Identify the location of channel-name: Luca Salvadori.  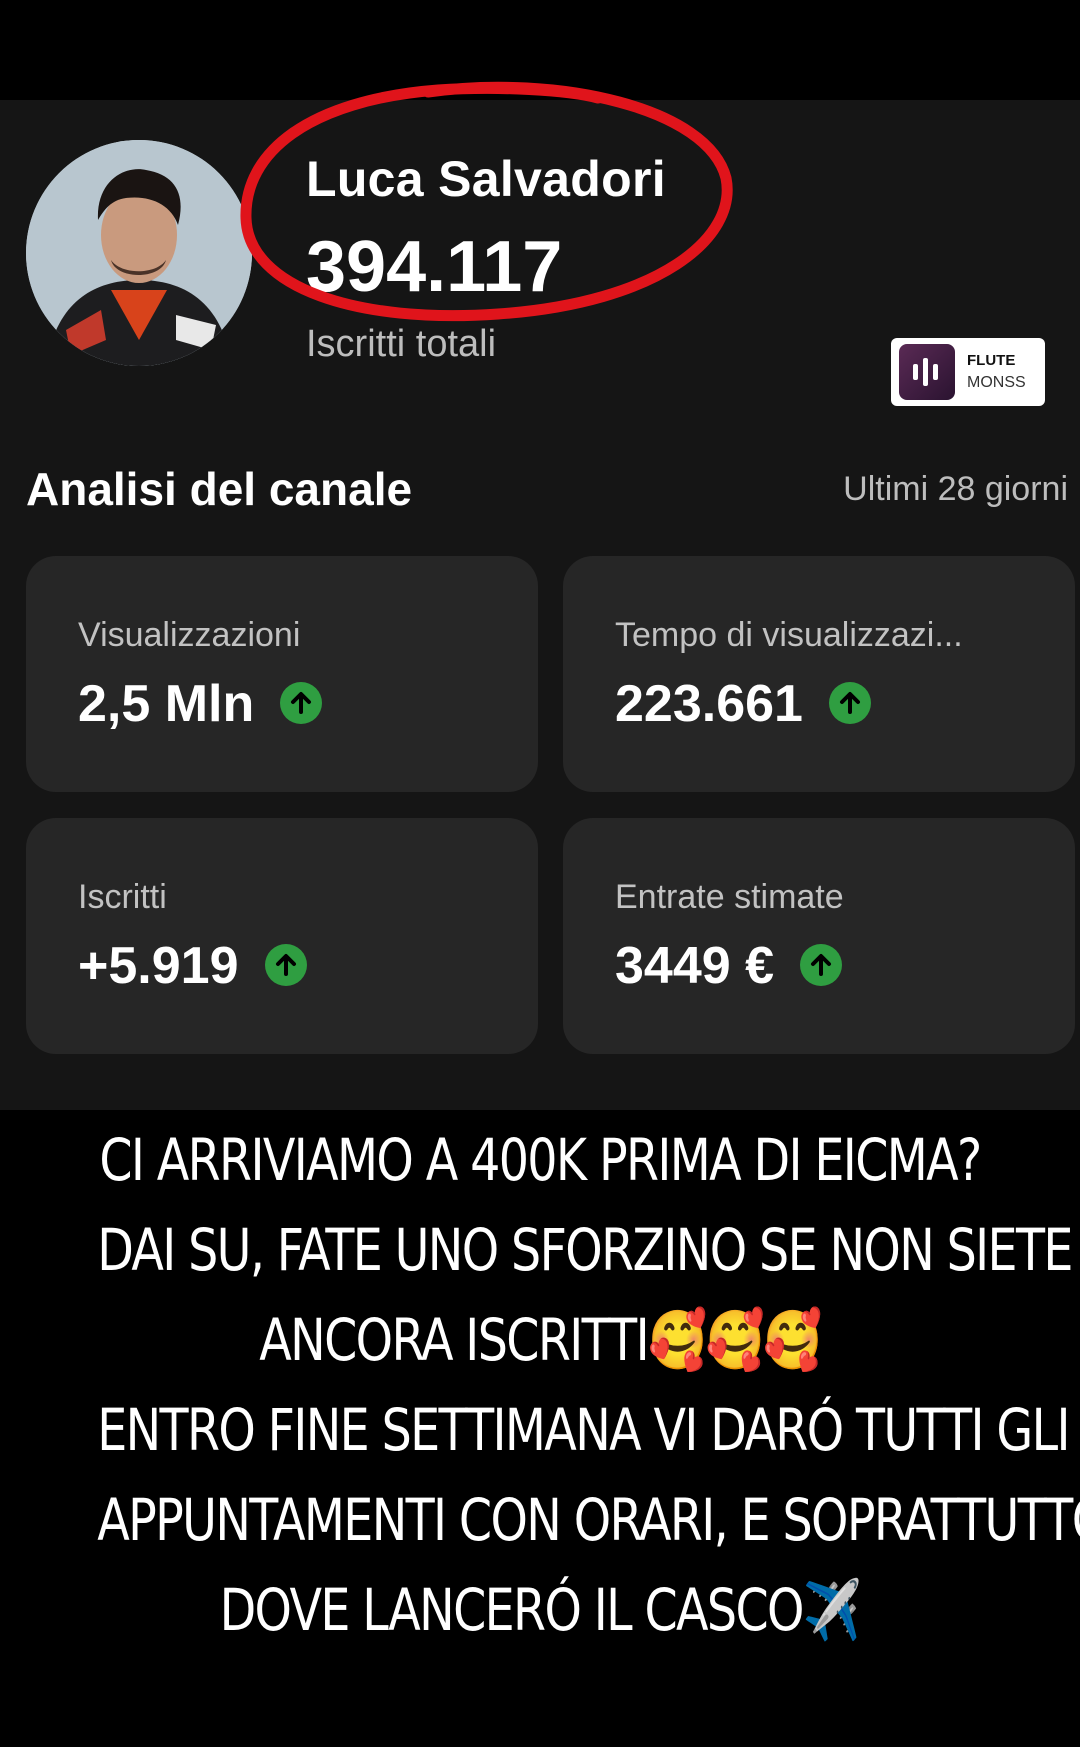
(486, 179).